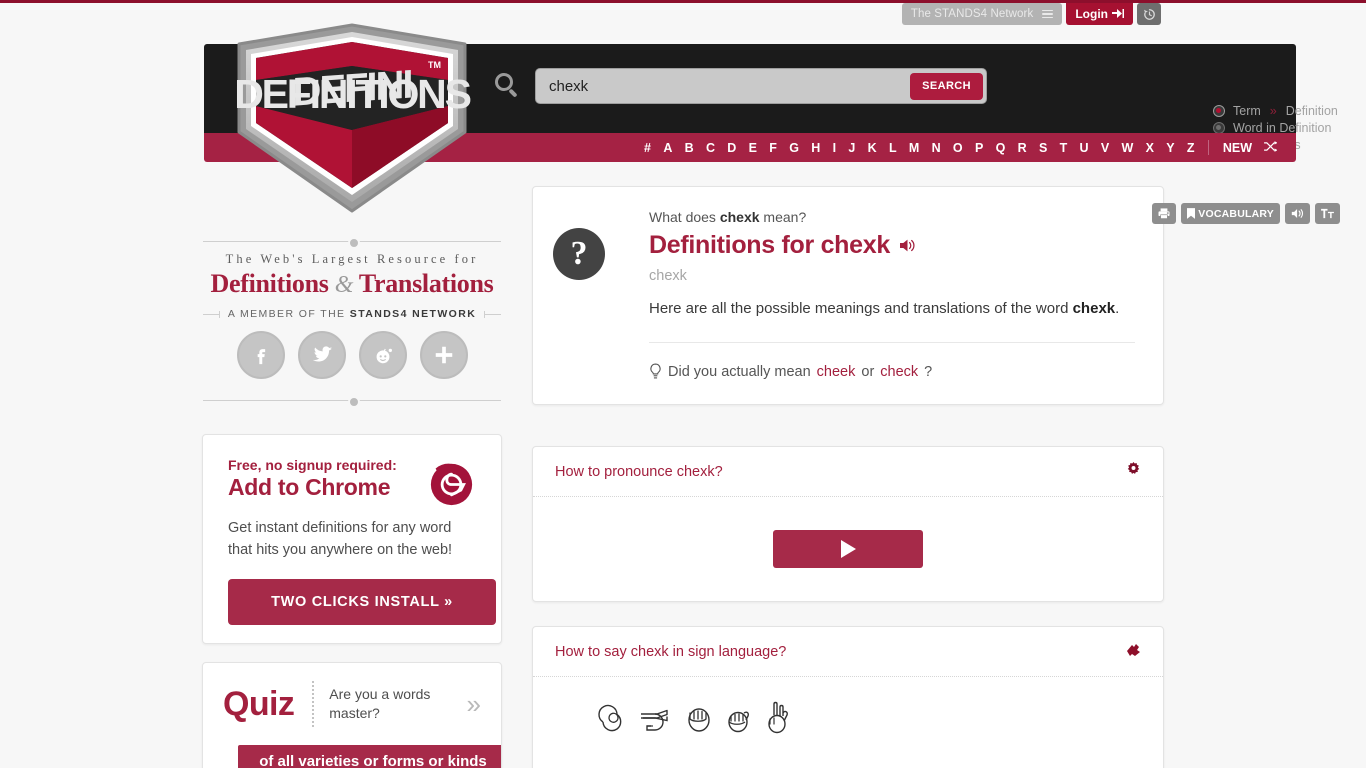 This screenshot has height=768, width=1366. I want to click on sign-letter-k-icon, so click(779, 717).